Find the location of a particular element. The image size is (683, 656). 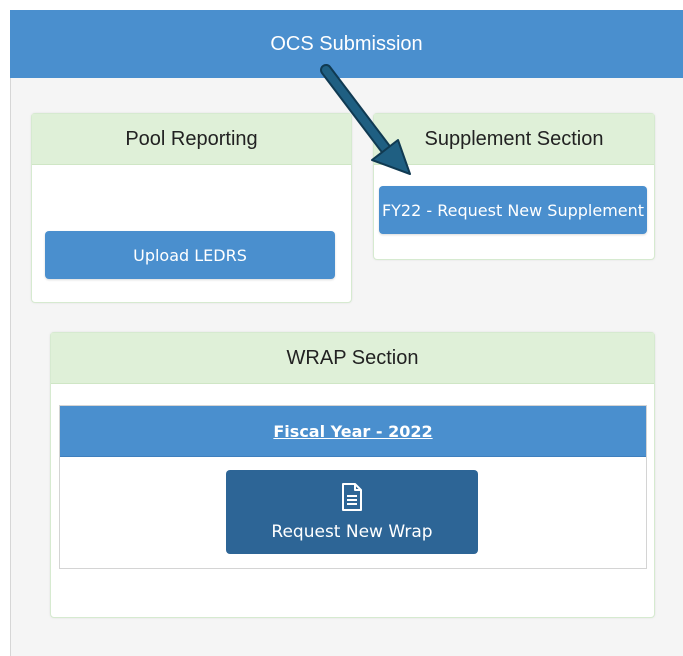

wrap-title: WRAP Section is located at coordinates (352, 357).